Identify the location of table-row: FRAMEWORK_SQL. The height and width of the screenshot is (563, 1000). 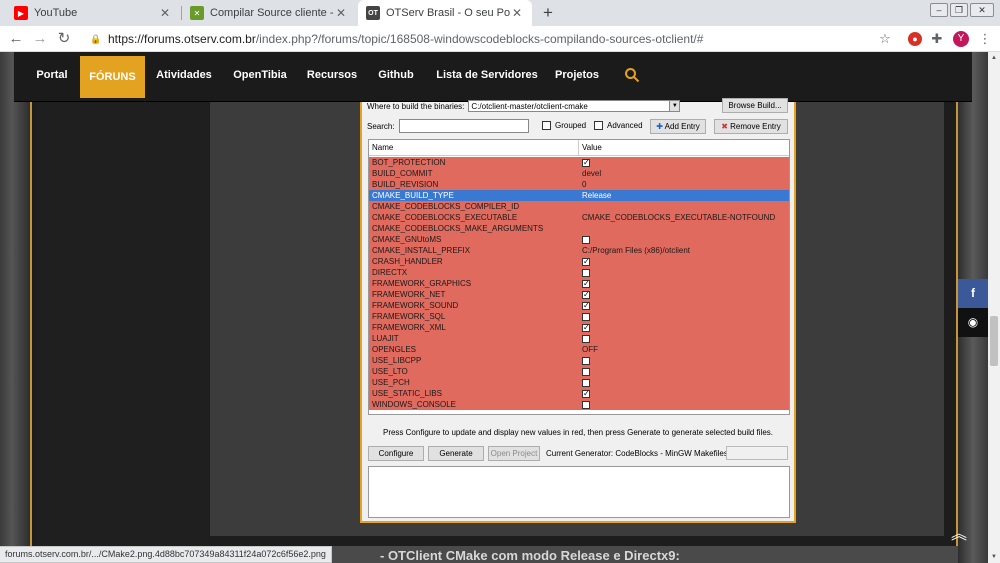
(579, 316).